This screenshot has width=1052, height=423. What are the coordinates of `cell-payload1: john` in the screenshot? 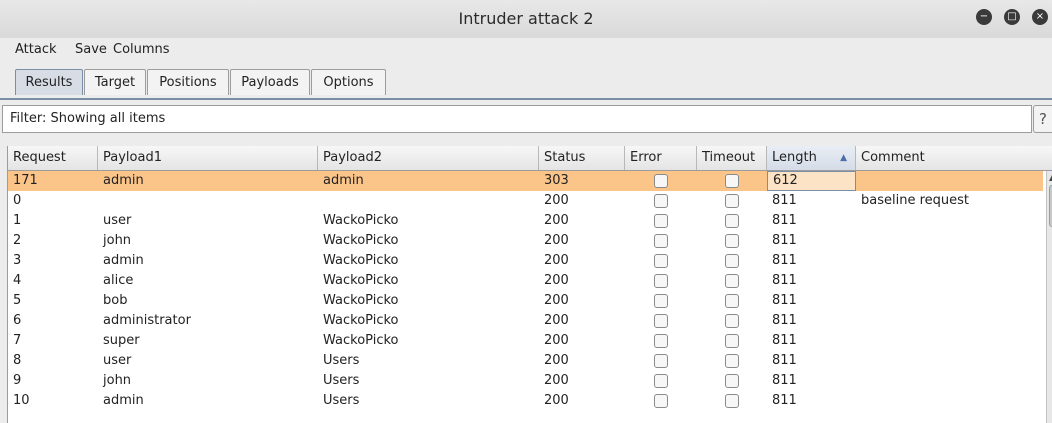 It's located at (117, 380).